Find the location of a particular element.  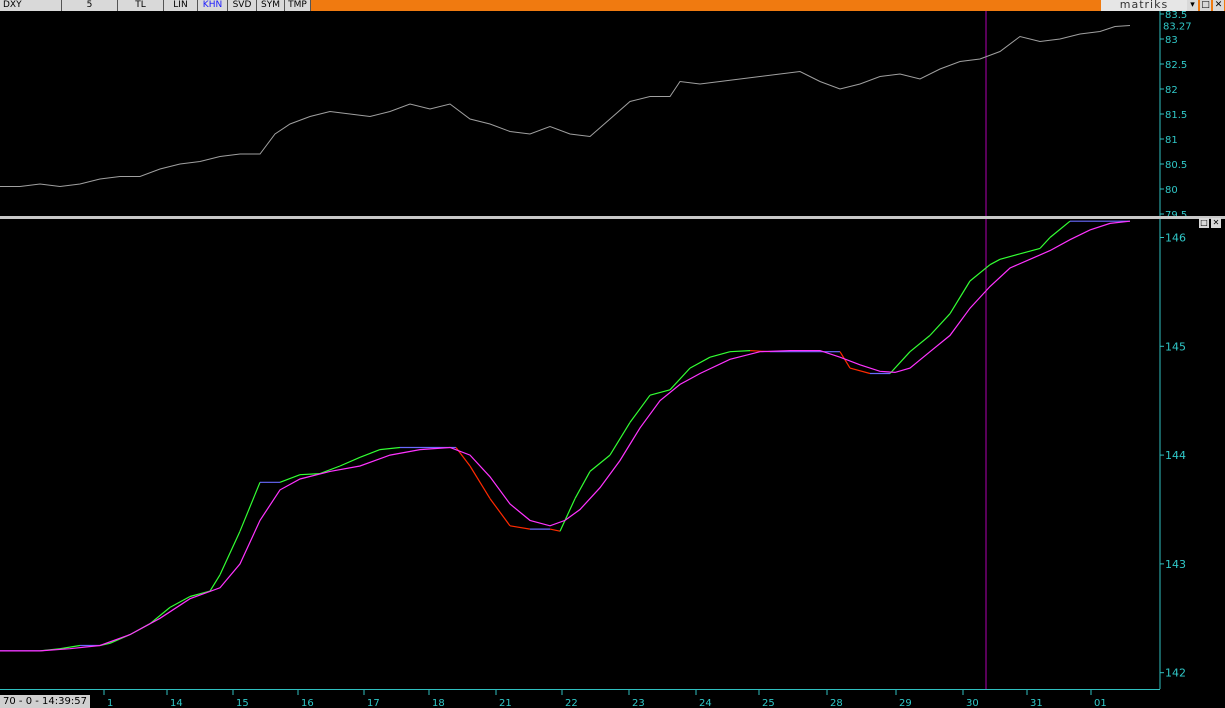

tl-button: TL is located at coordinates (141, 5).